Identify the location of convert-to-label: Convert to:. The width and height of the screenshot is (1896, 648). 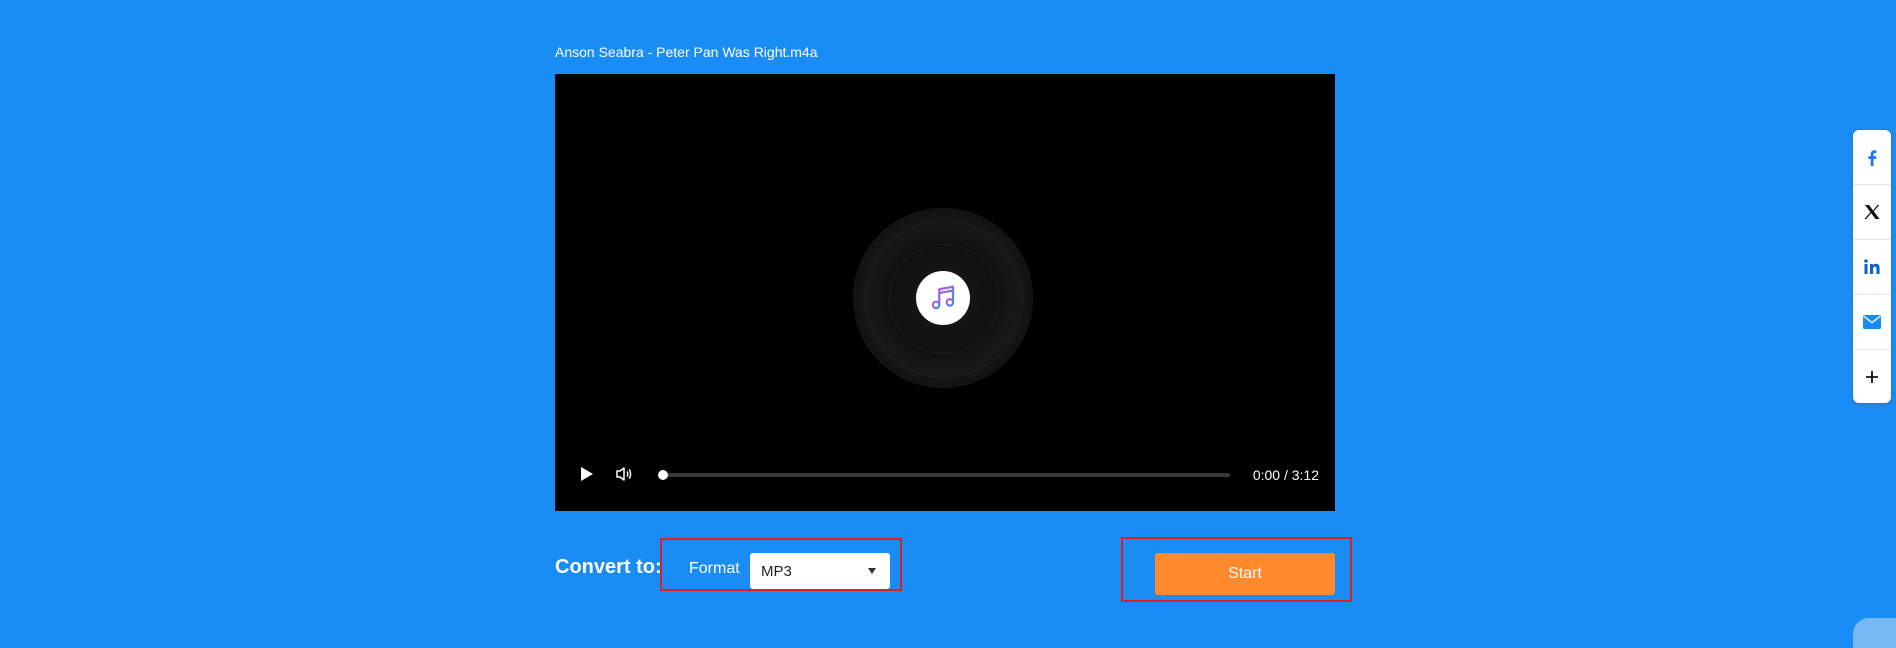
(608, 567).